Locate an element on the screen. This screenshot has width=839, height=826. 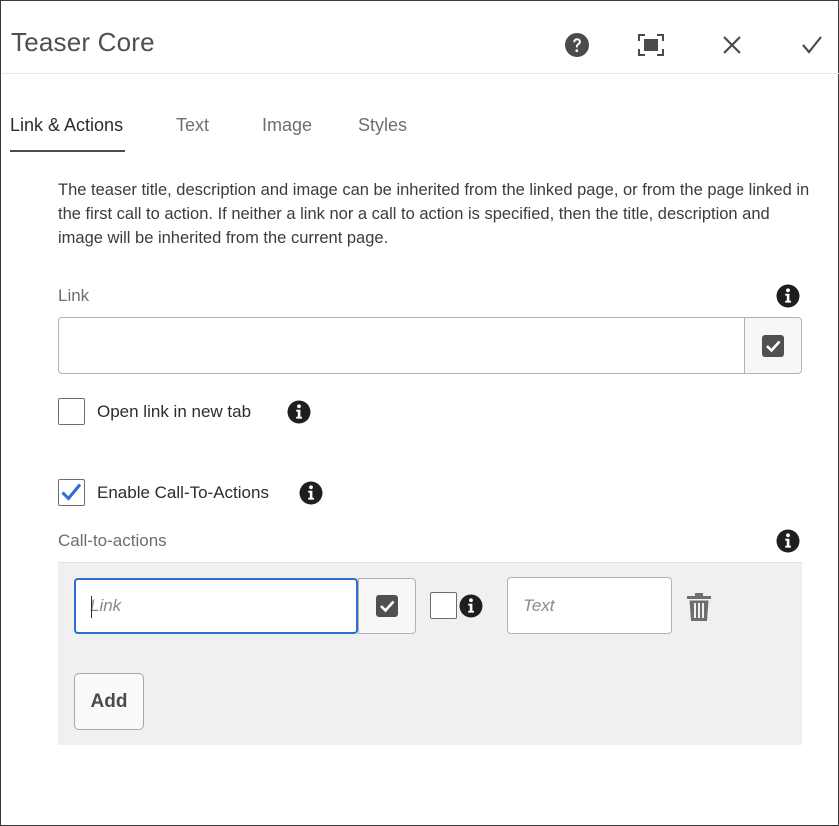
tab-link-actions: Link & Actions is located at coordinates (66, 125).